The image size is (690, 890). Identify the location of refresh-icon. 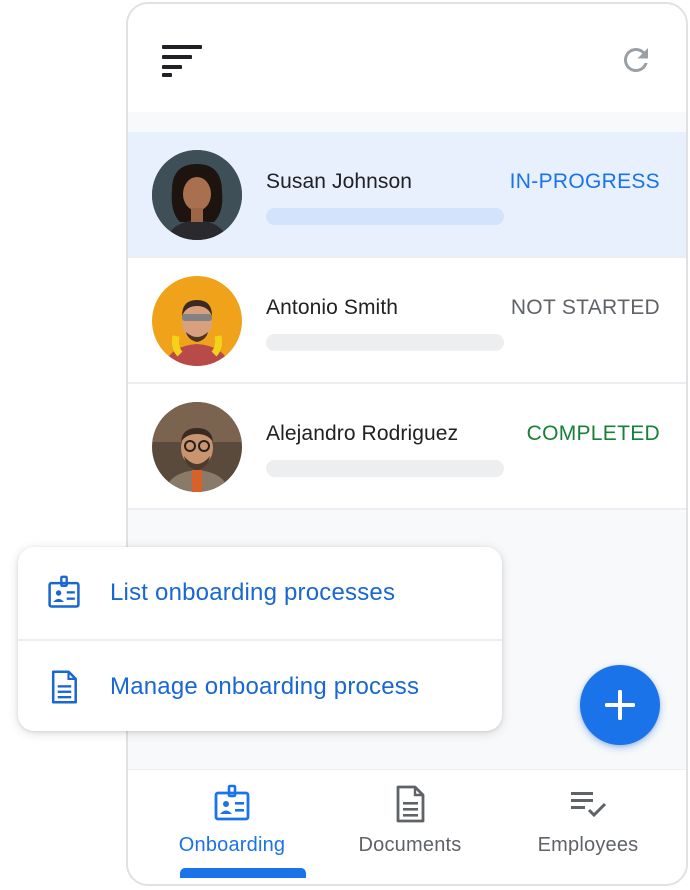
(635, 59).